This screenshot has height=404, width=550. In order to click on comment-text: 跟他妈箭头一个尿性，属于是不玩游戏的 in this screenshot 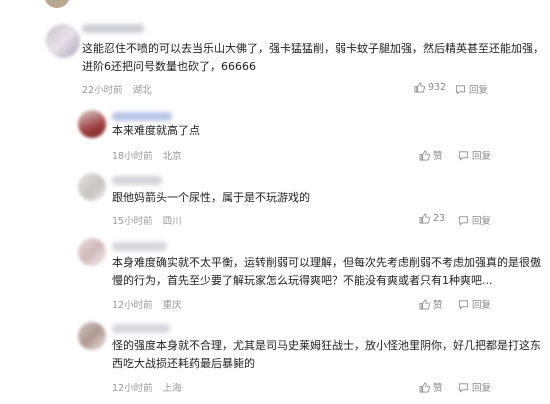, I will do `click(211, 198)`.